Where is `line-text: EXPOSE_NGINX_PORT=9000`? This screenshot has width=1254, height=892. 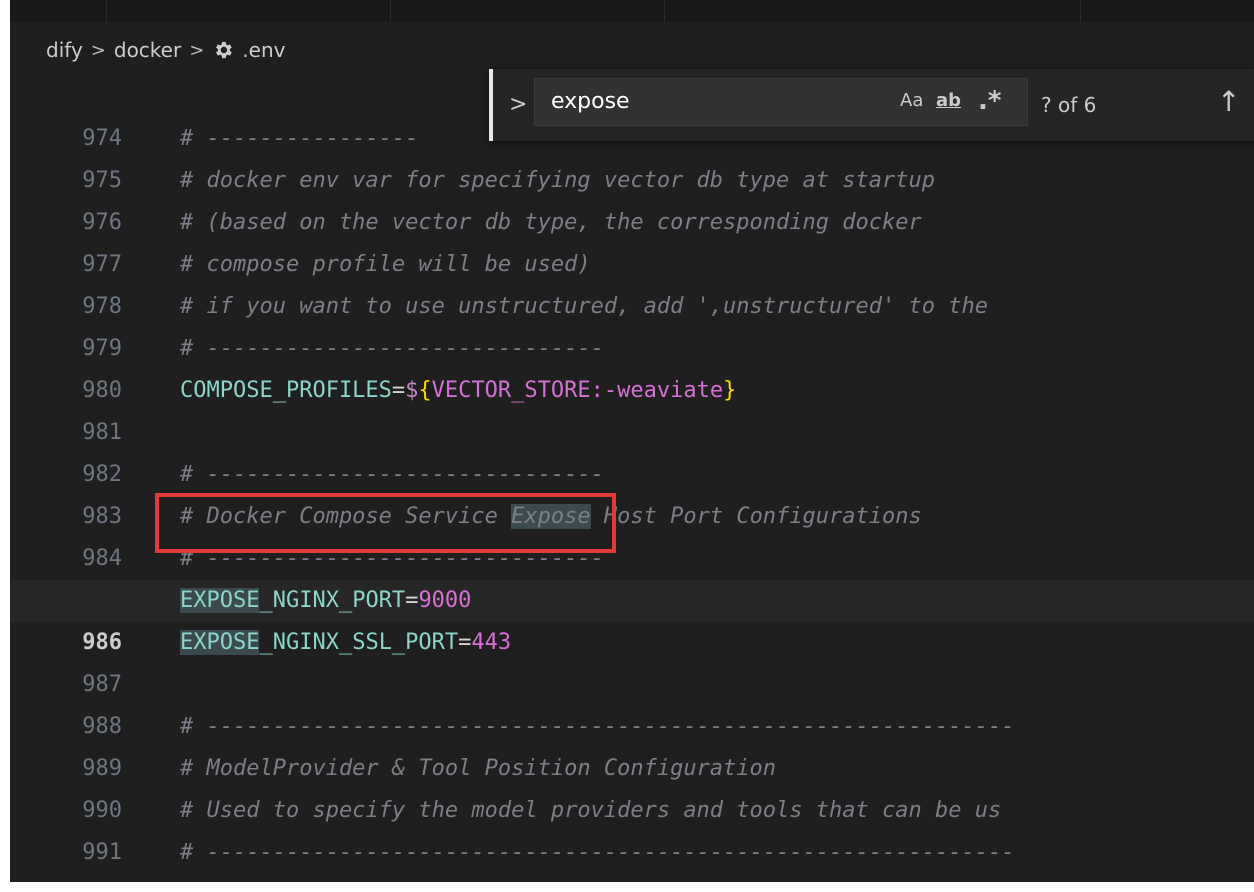
line-text: EXPOSE_NGINX_PORT=9000 is located at coordinates (325, 601).